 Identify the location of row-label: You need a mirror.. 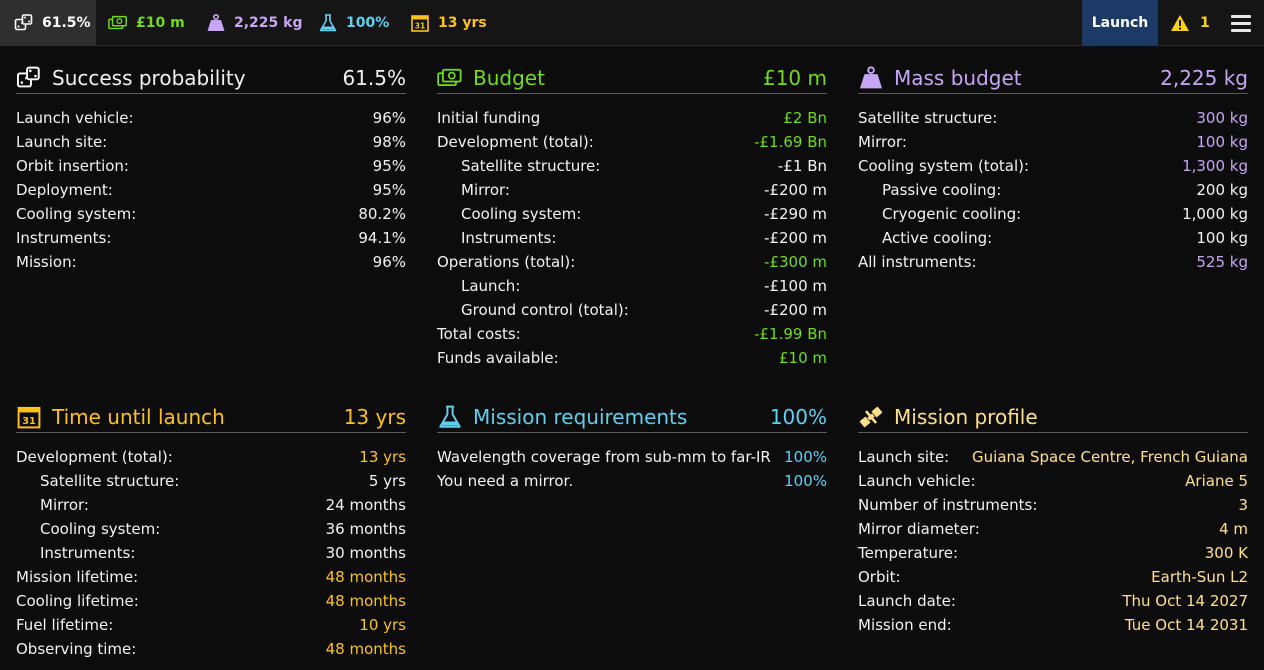
(505, 481).